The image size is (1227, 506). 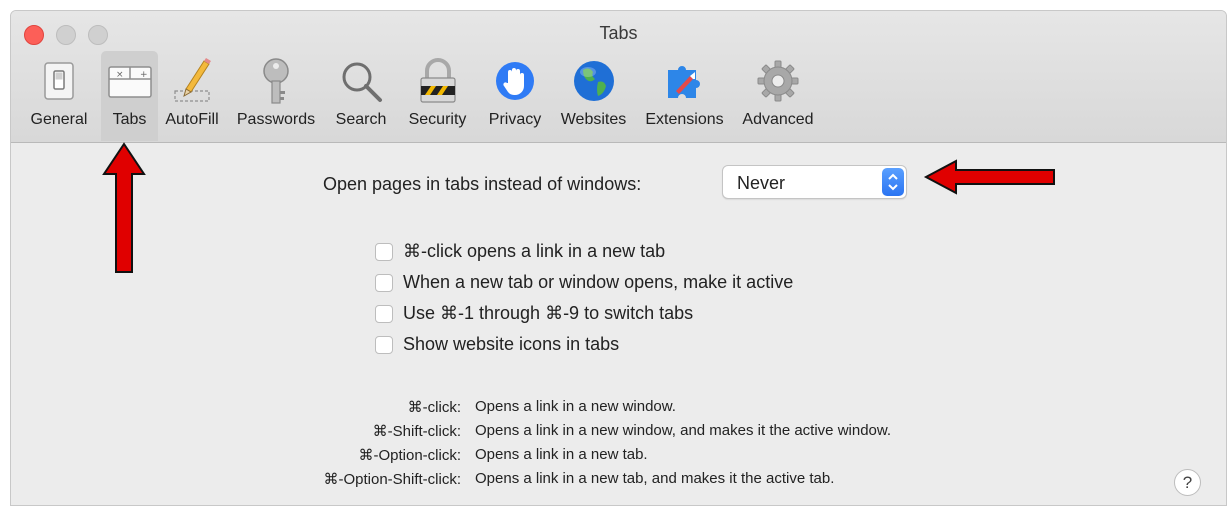 I want to click on tab-general: General, so click(x=59, y=96).